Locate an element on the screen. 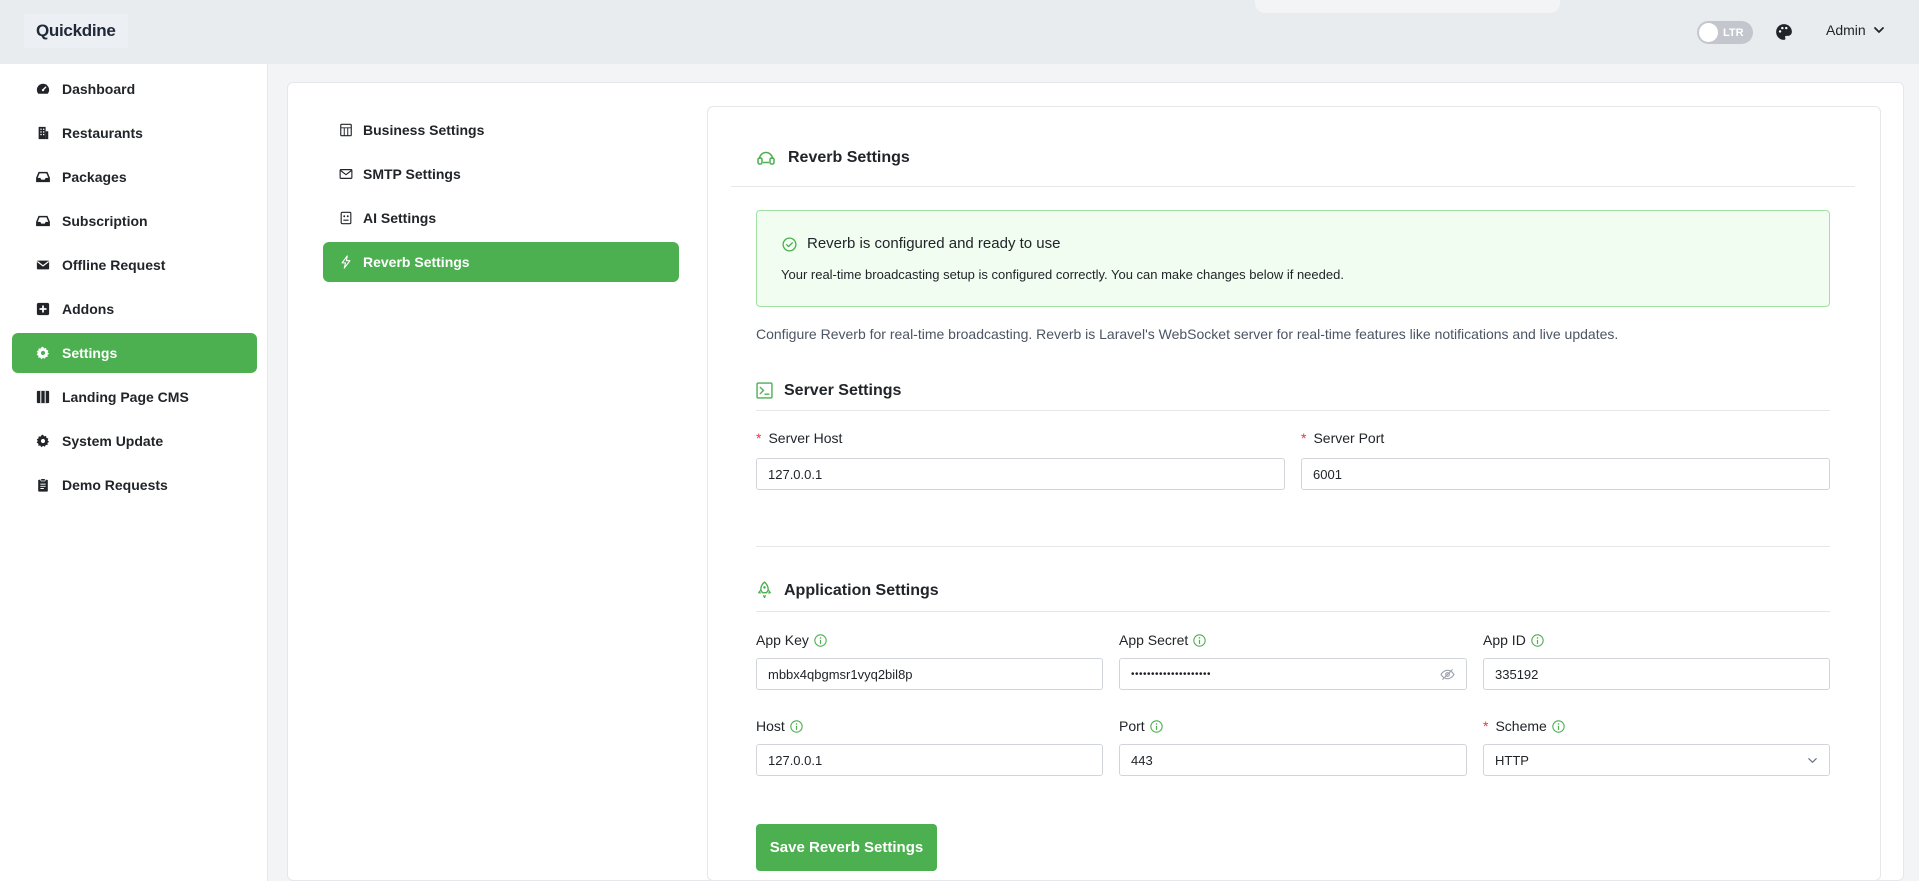  top-bar: Quickdine LTR Admin is located at coordinates (959, 32).